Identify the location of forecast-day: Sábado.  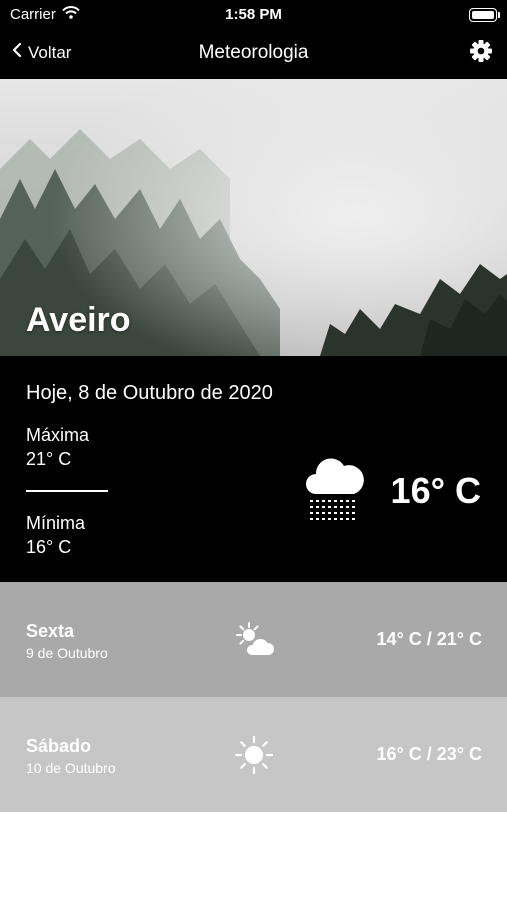
(59, 746).